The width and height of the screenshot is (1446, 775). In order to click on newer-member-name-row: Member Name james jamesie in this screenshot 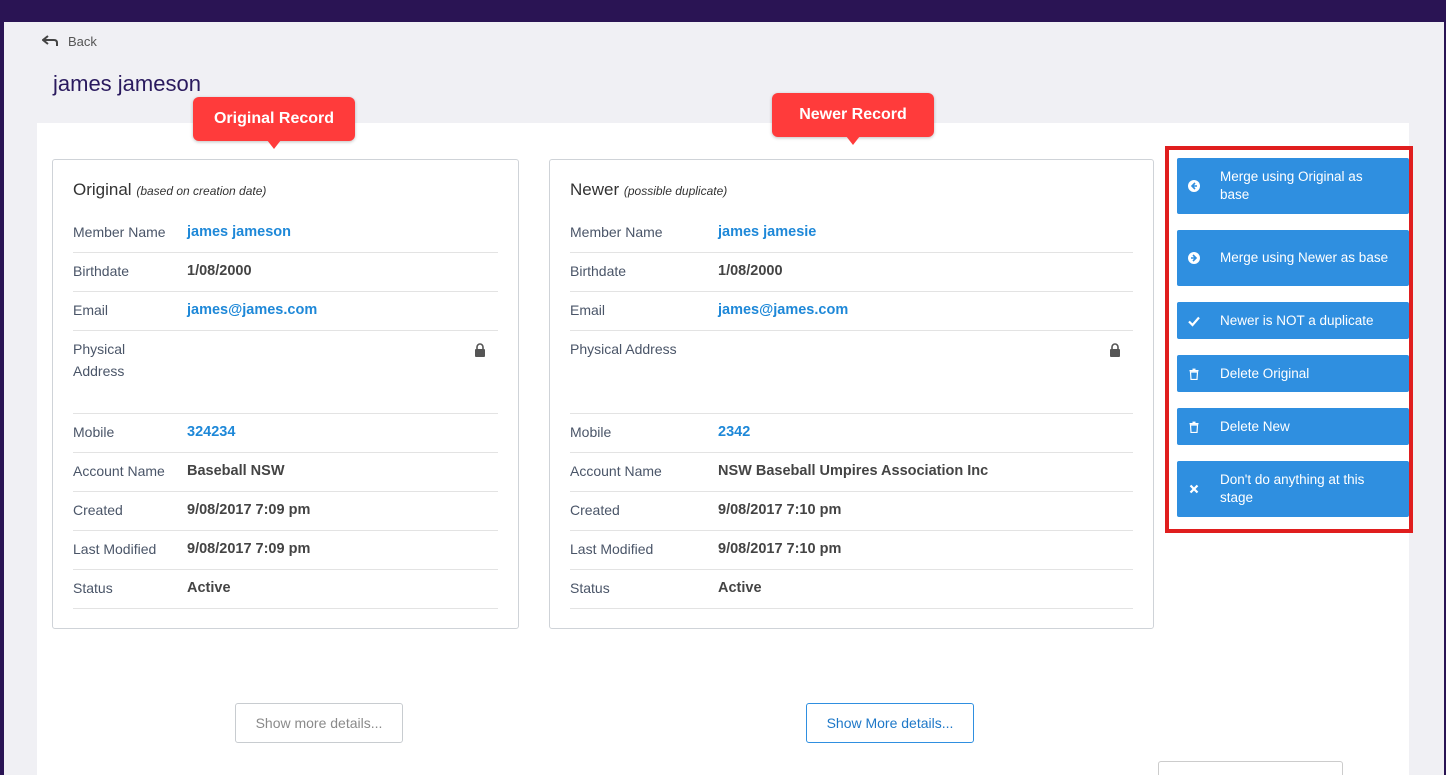, I will do `click(851, 233)`.